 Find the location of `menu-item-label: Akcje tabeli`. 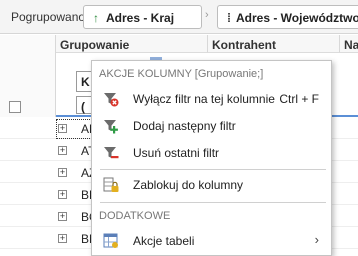

menu-item-label: Akcje tabeli is located at coordinates (164, 241).